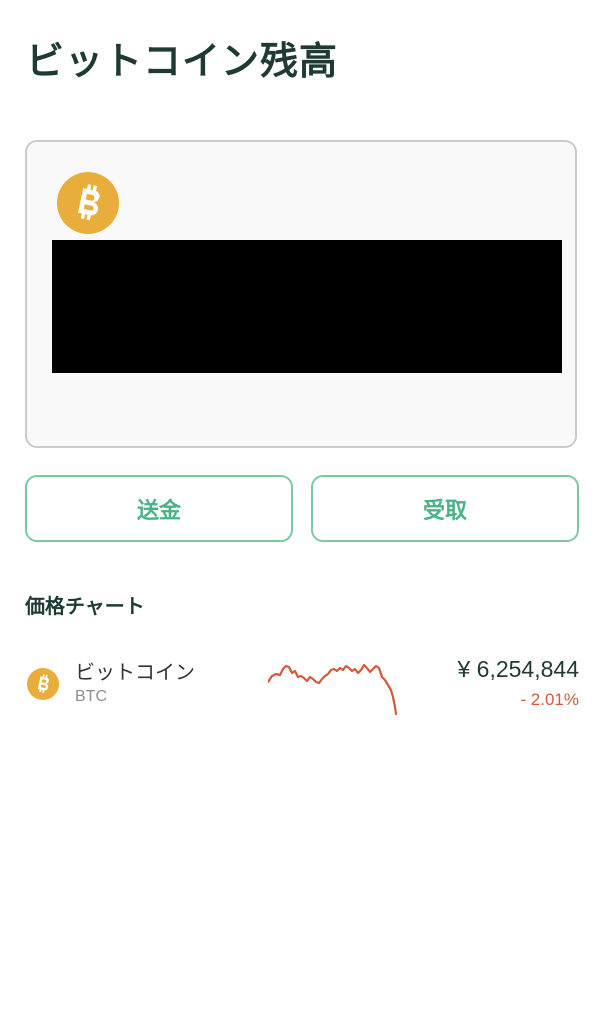 This screenshot has width=604, height=1024. What do you see at coordinates (307, 306) in the screenshot?
I see `balance-amount-redacted` at bounding box center [307, 306].